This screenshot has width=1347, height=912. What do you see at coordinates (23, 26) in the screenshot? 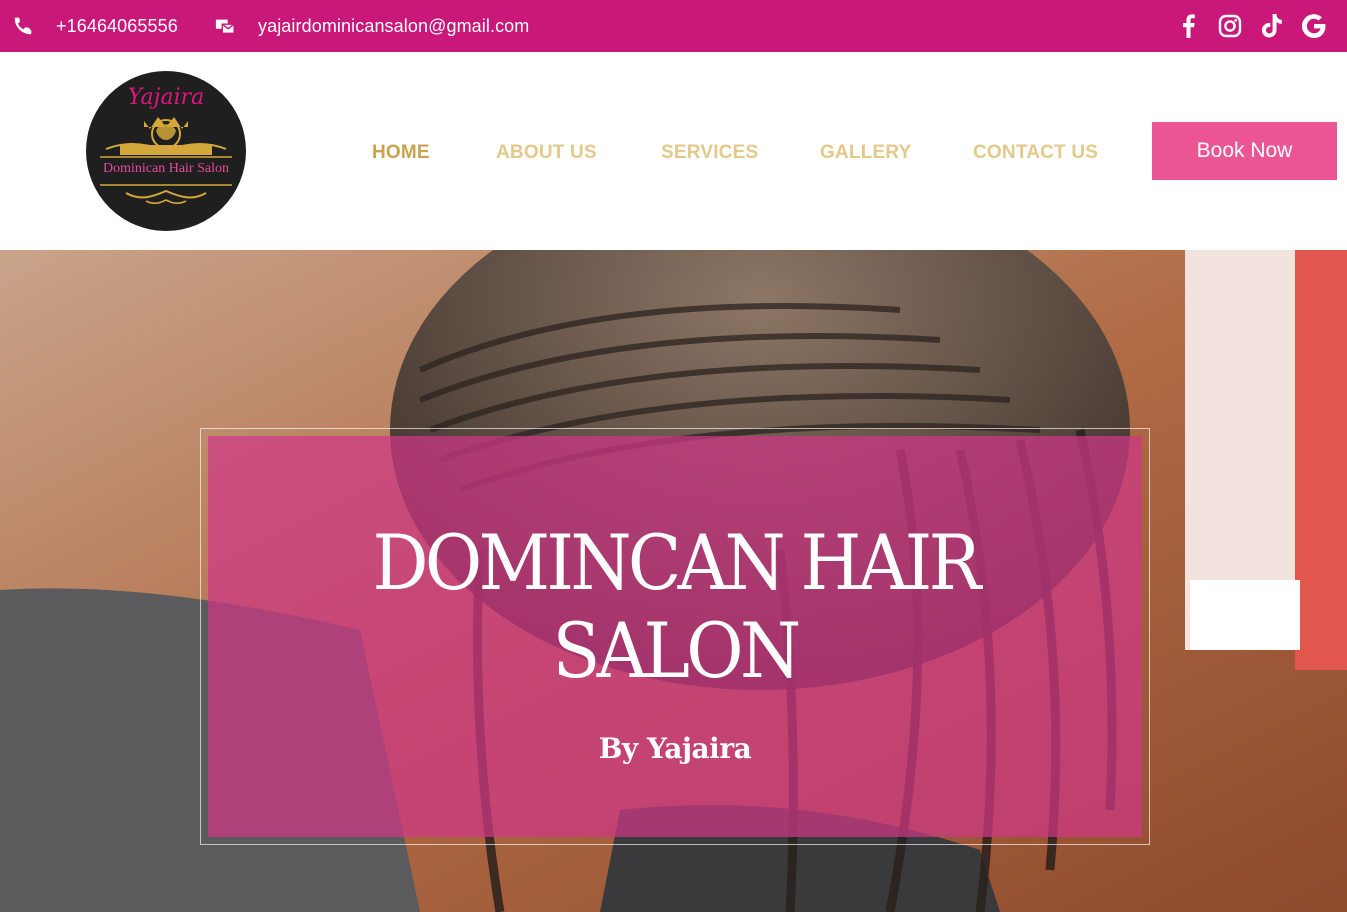
I see `phone-icon` at bounding box center [23, 26].